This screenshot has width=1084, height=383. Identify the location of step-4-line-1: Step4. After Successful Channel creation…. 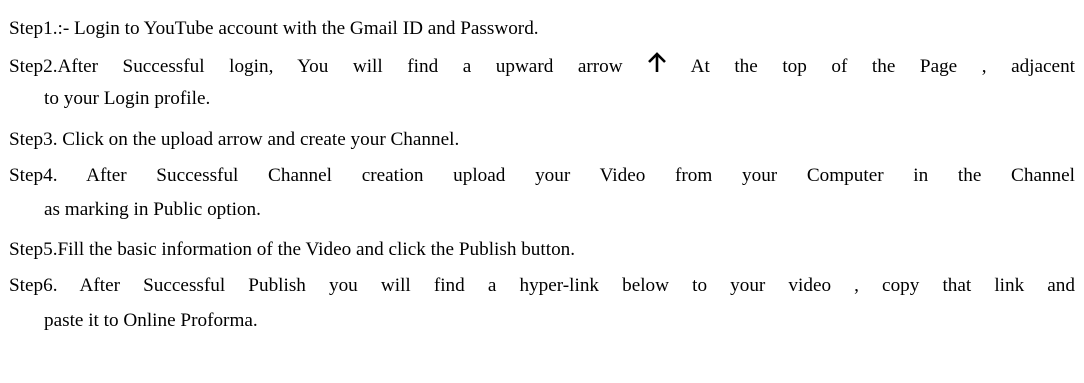
(542, 175).